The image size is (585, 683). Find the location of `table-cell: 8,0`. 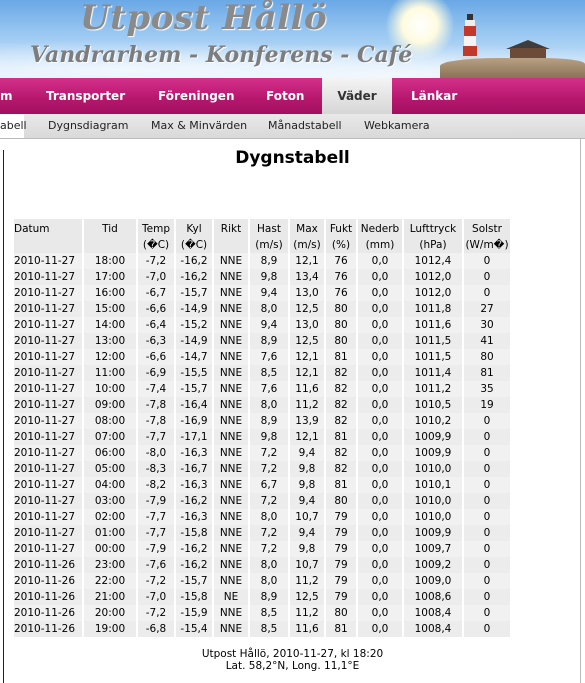

table-cell: 8,0 is located at coordinates (270, 405).